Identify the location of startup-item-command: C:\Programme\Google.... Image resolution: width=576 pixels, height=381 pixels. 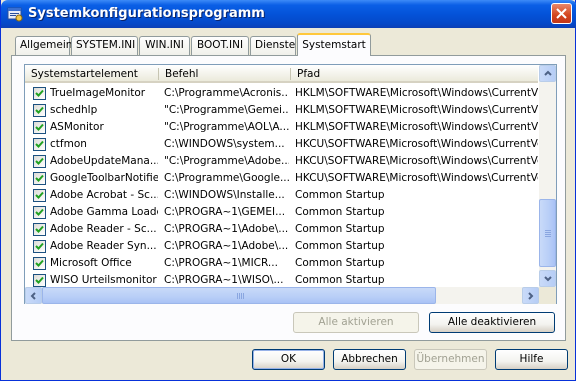
(226, 178).